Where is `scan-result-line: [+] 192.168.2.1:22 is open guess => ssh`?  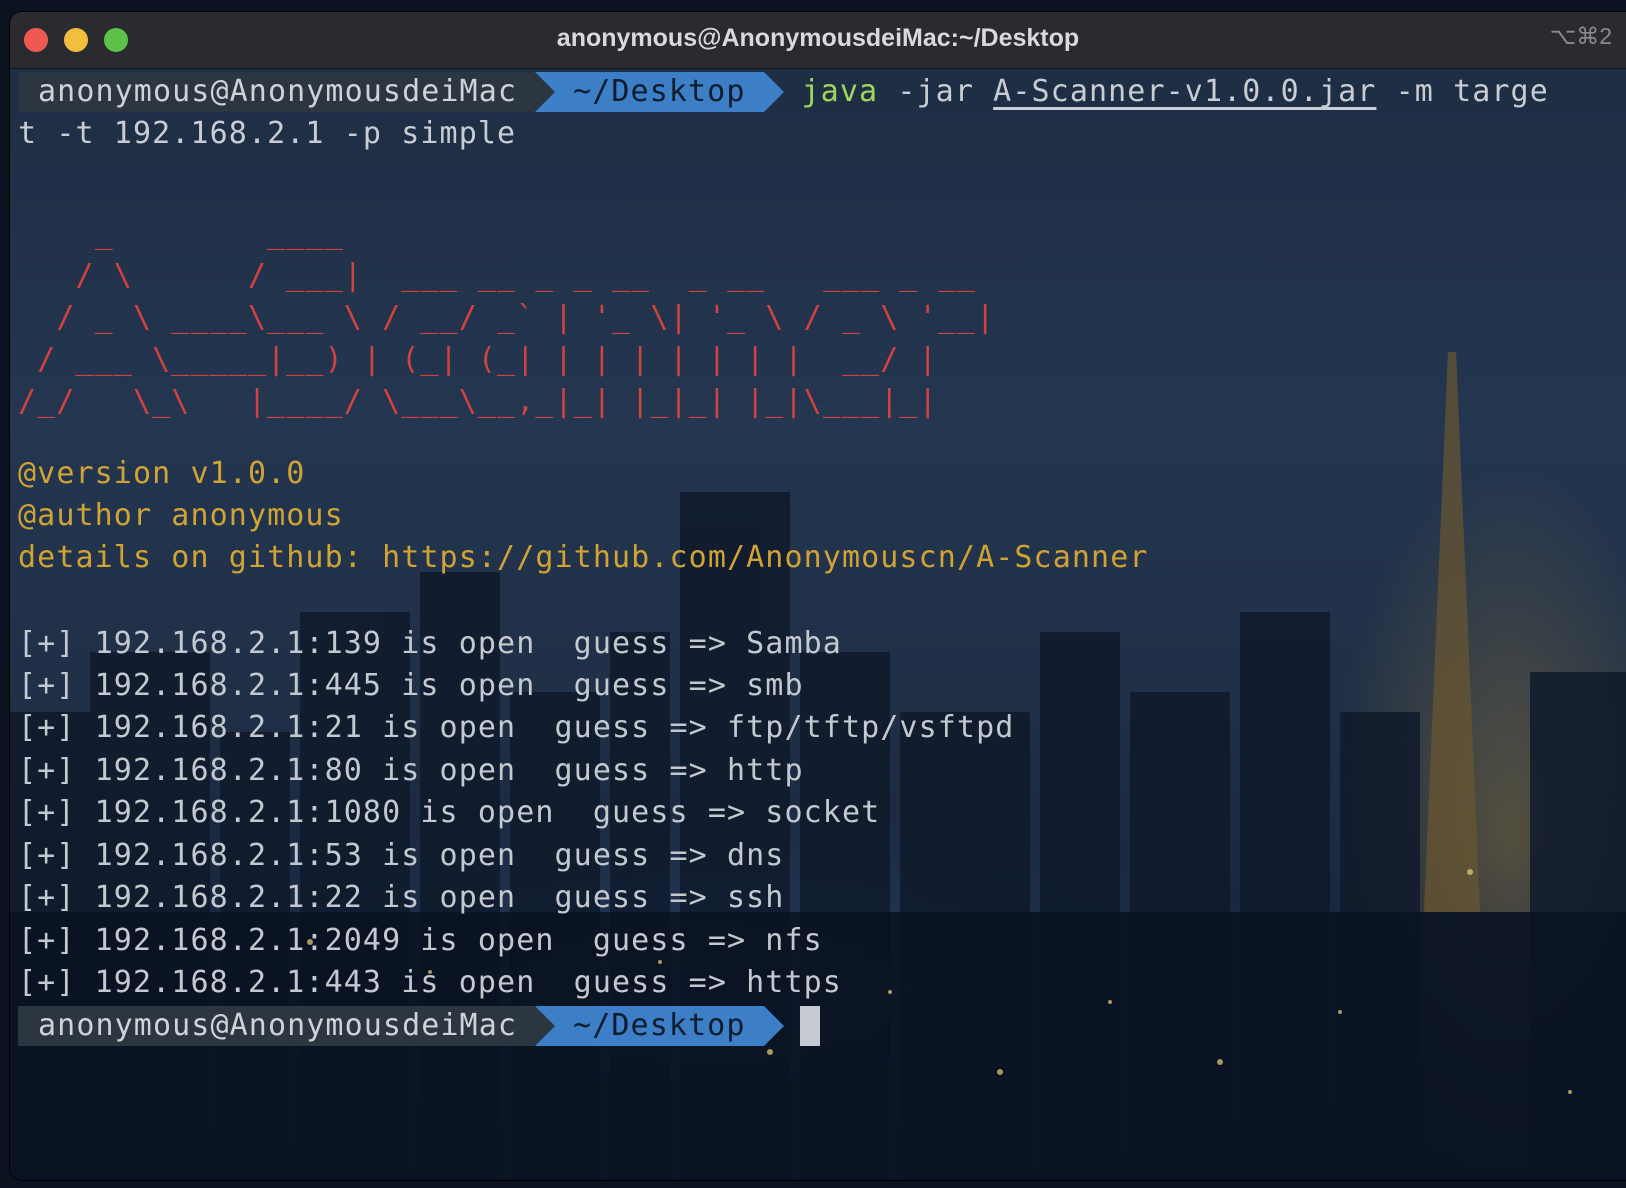
scan-result-line: [+] 192.168.2.1:22 is open guess => ssh is located at coordinates (401, 897).